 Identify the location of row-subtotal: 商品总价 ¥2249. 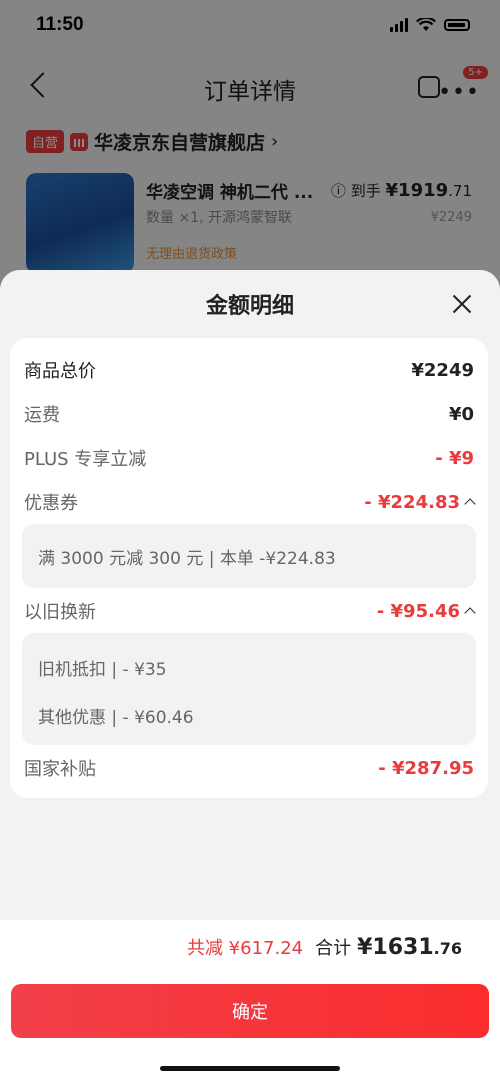
(249, 370).